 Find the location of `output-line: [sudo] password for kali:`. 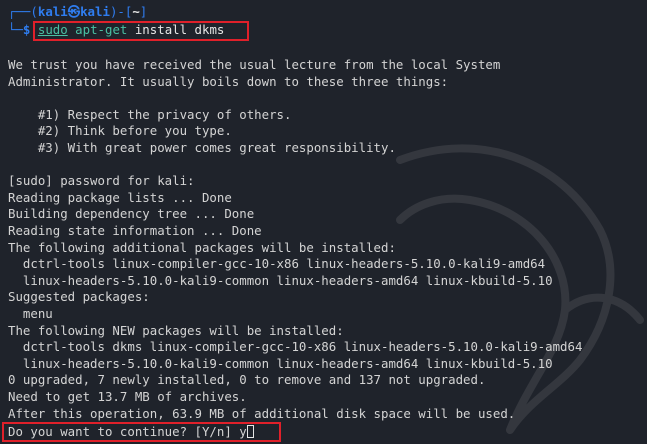

output-line: [sudo] password for kali: is located at coordinates (101, 181).